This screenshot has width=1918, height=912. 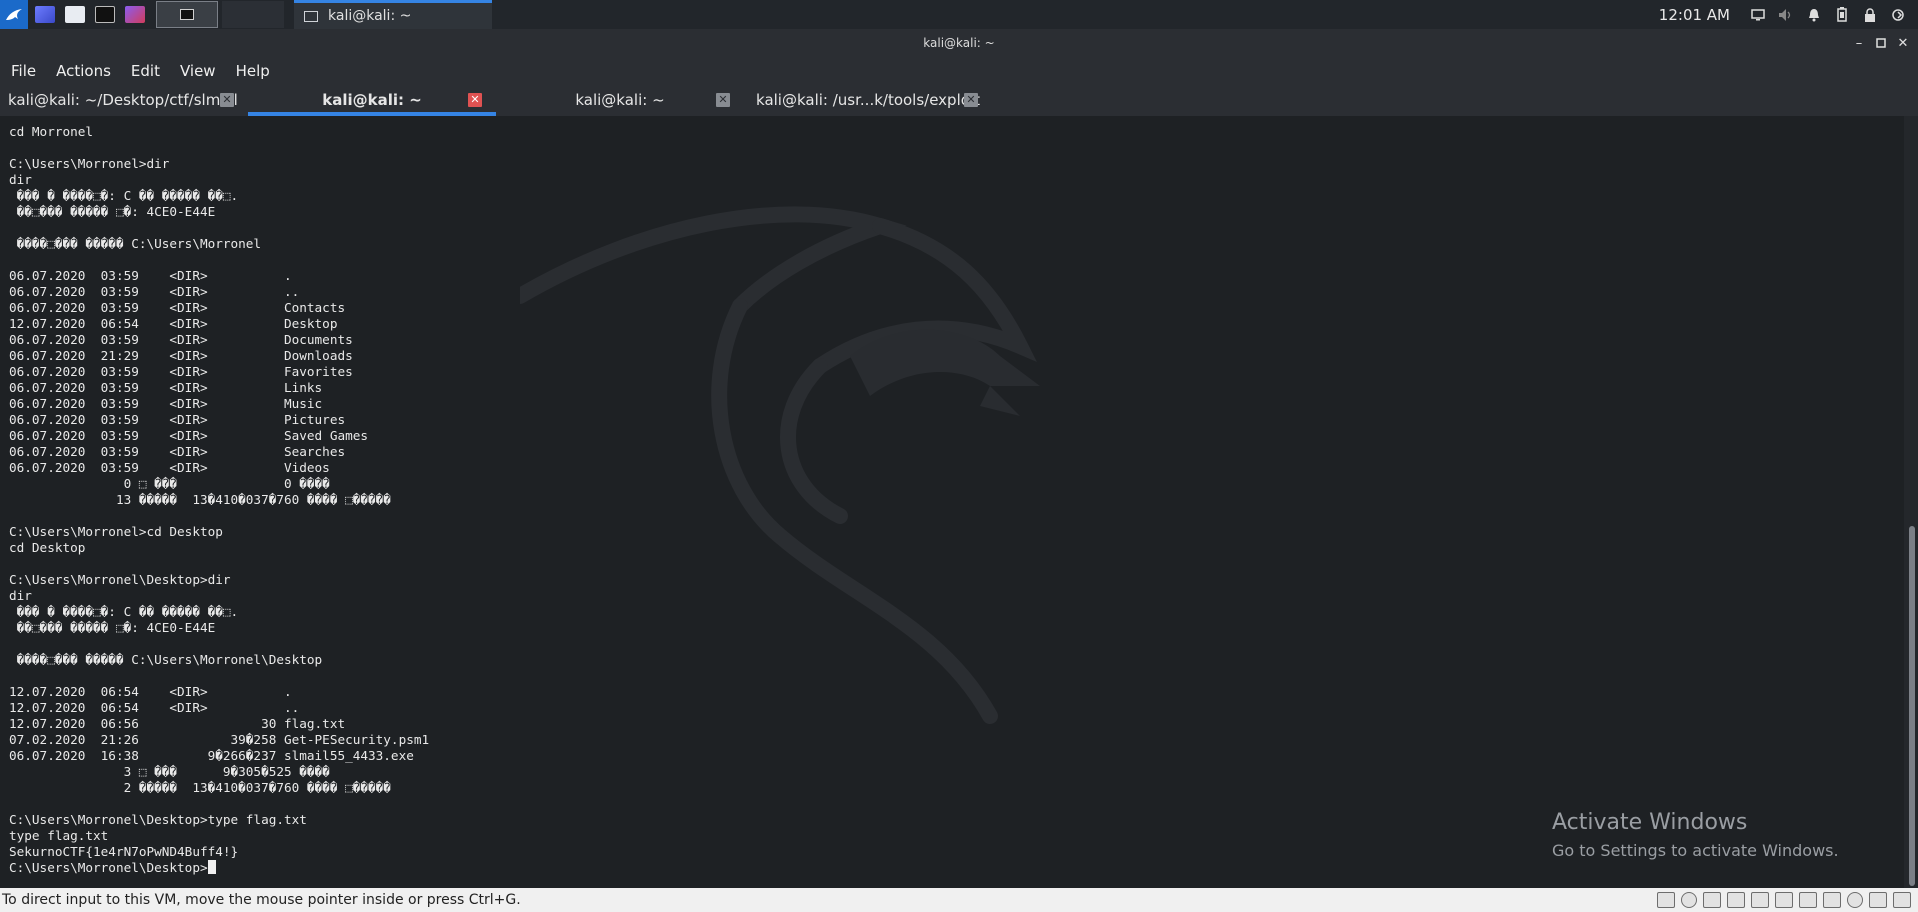 I want to click on app-icon, so click(x=135, y=14).